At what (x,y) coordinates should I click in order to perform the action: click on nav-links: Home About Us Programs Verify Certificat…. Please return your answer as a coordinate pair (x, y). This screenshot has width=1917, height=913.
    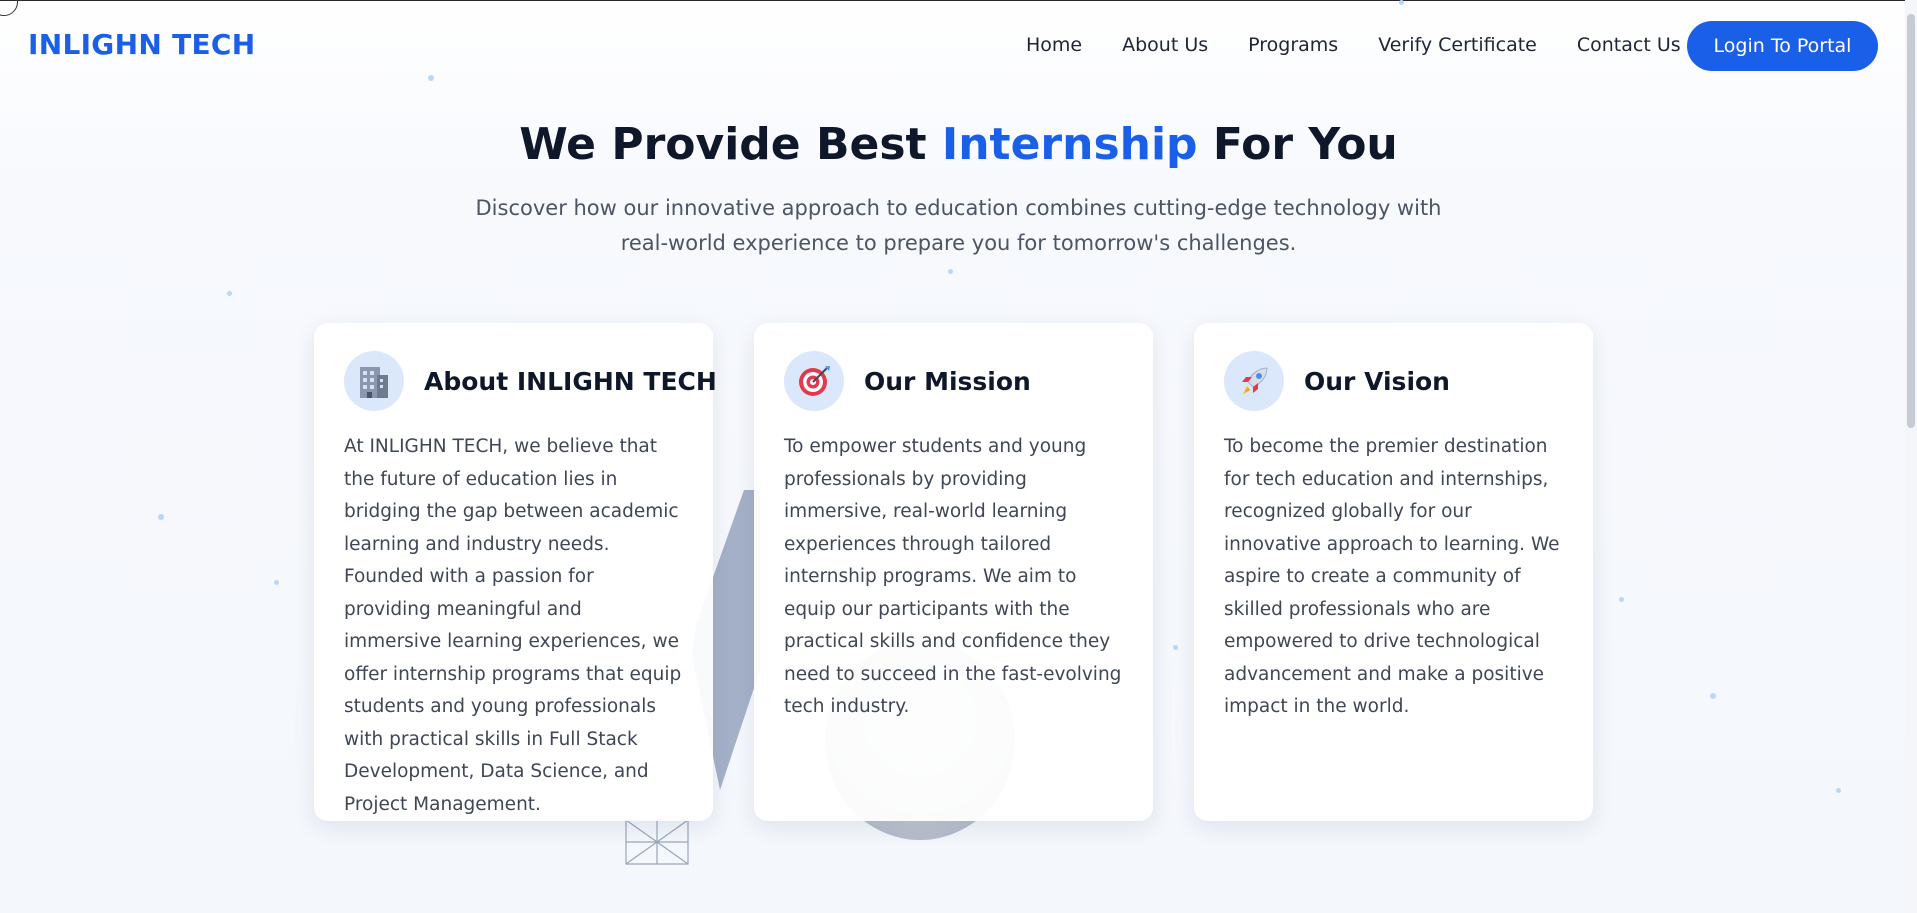
    Looking at the image, I should click on (1373, 45).